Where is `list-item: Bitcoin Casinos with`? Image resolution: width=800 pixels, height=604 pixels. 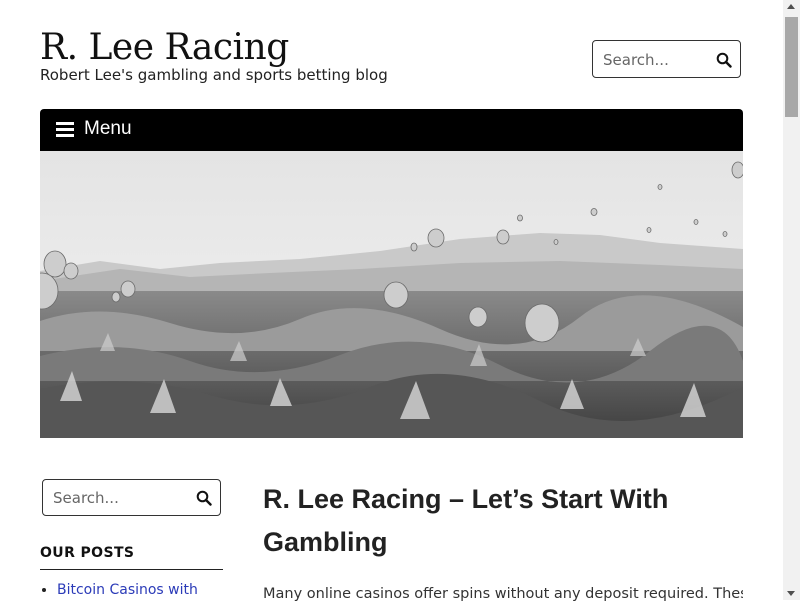
list-item: Bitcoin Casinos with is located at coordinates (127, 590).